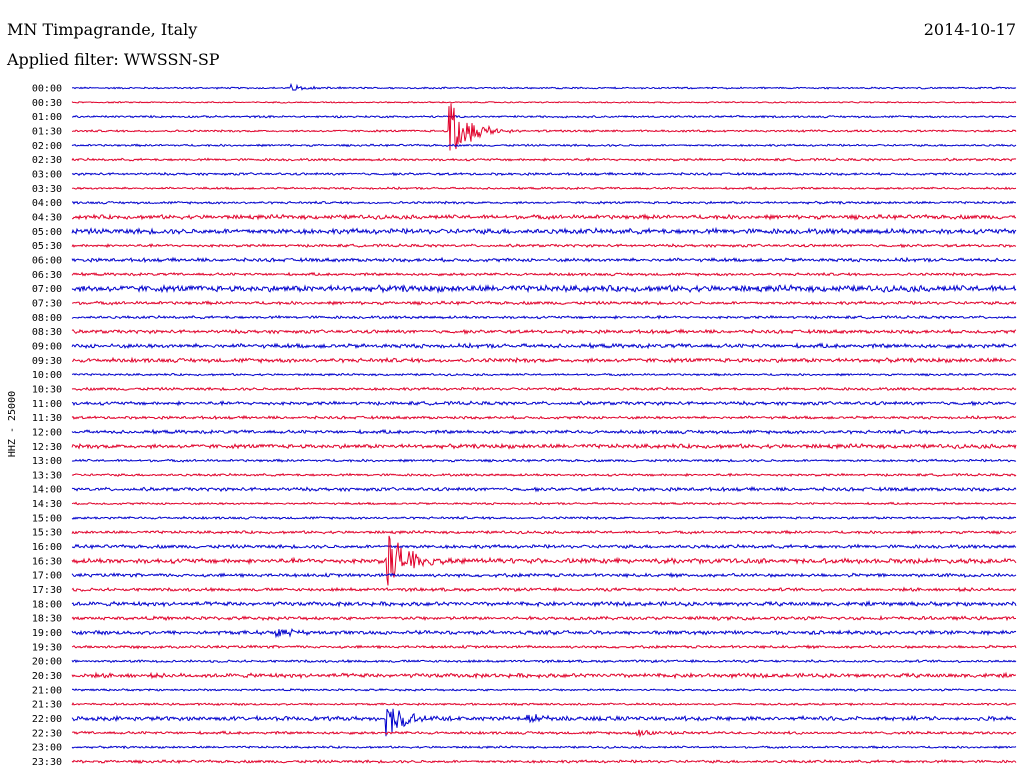 The image size is (1024, 780). I want to click on time-tick-label: 17:30, so click(47, 590).